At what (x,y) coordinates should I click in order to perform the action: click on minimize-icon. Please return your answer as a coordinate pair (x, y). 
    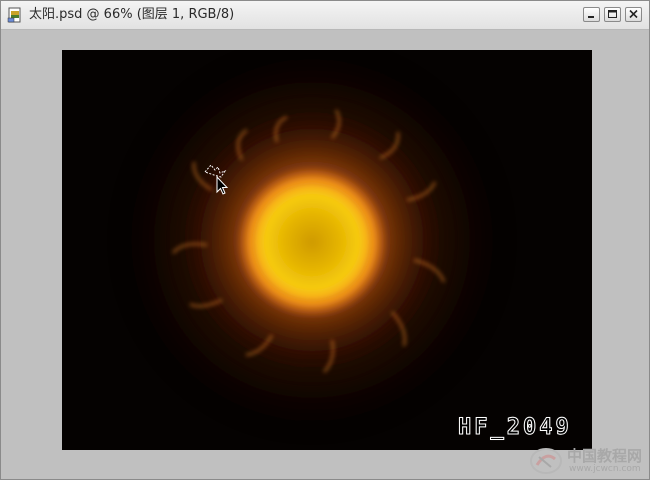
    Looking at the image, I should click on (591, 17).